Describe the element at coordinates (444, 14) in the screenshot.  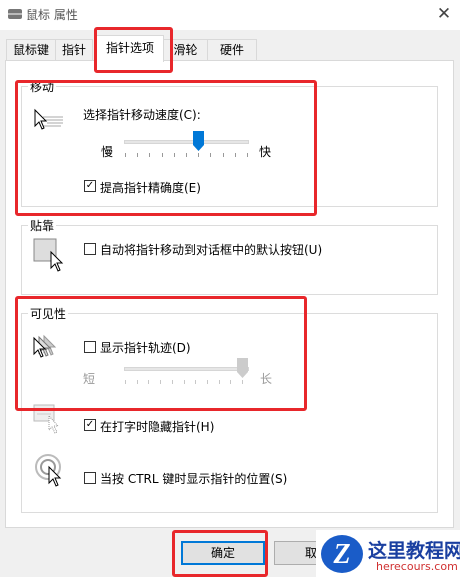
I see `close-button: ✕` at that location.